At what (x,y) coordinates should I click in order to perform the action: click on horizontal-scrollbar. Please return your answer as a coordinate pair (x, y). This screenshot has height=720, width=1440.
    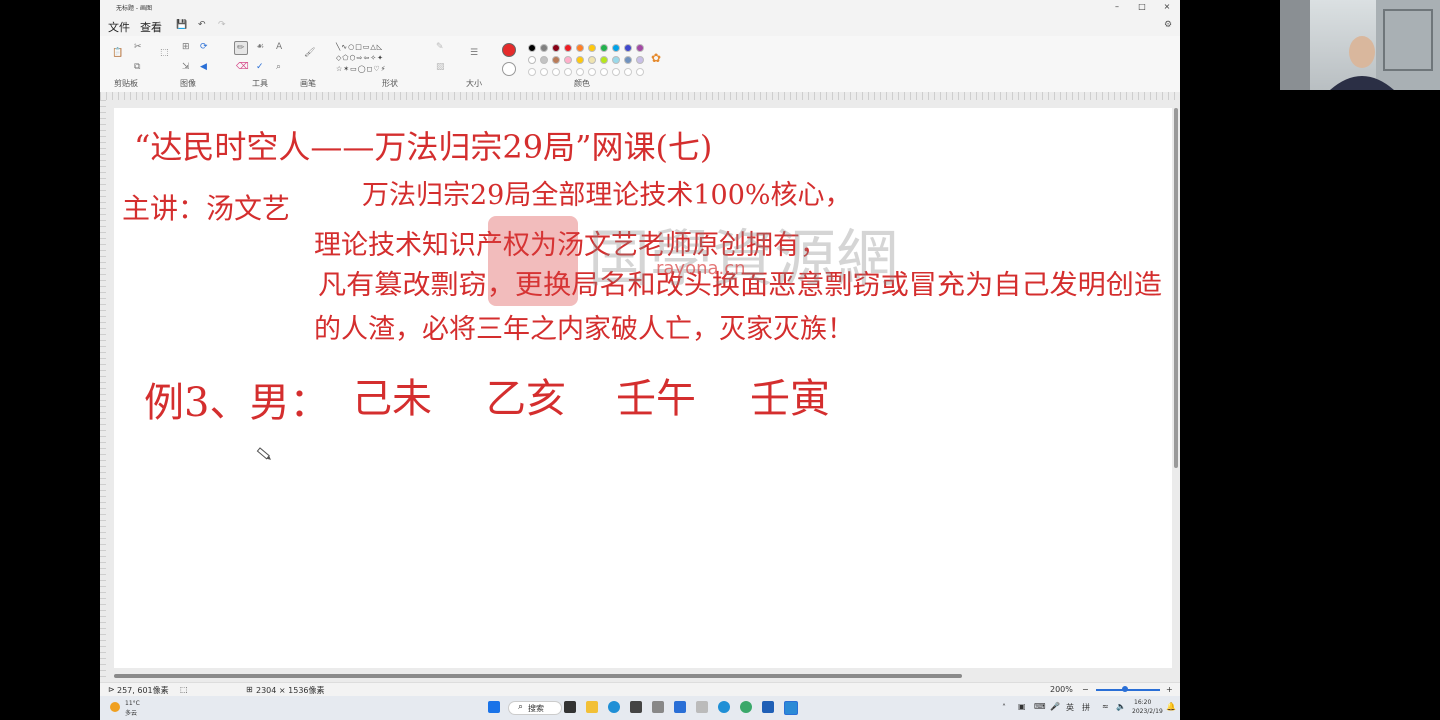
    Looking at the image, I should click on (538, 676).